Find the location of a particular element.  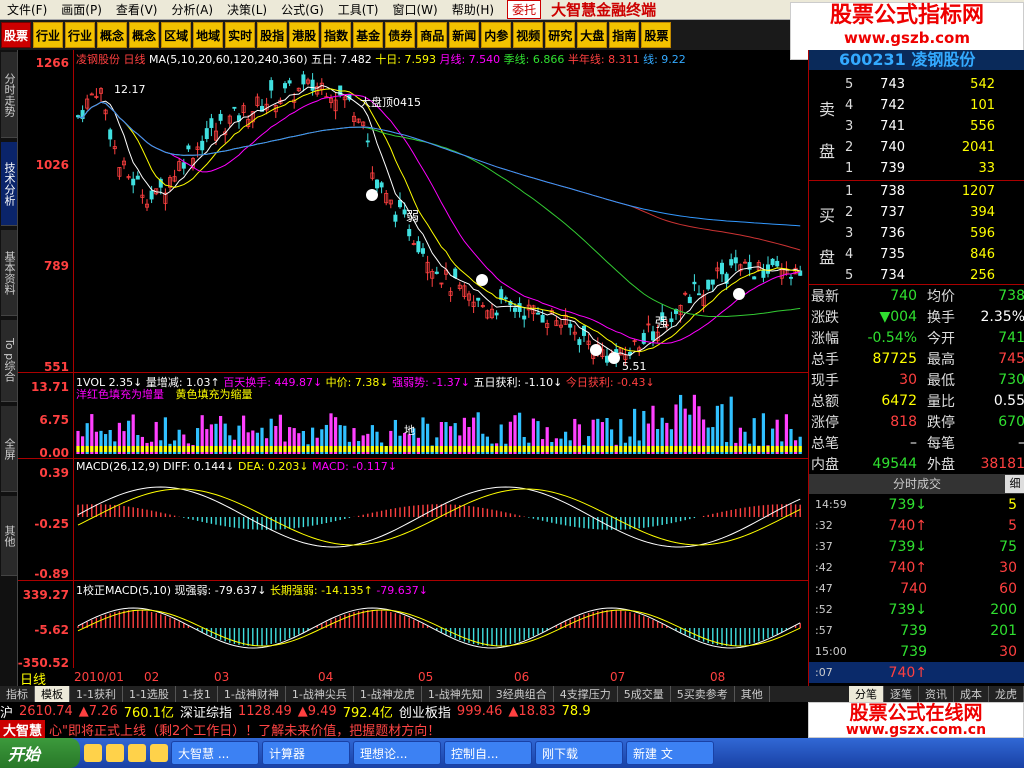

indicator-tab: 3经典组合 is located at coordinates (522, 694).